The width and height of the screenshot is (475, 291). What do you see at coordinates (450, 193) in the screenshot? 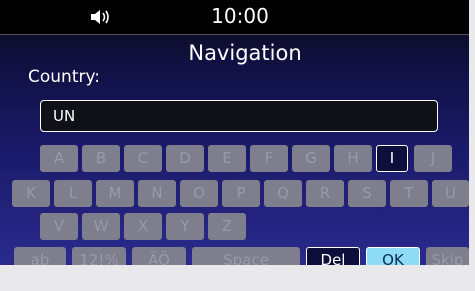
I see `key-u: U` at bounding box center [450, 193].